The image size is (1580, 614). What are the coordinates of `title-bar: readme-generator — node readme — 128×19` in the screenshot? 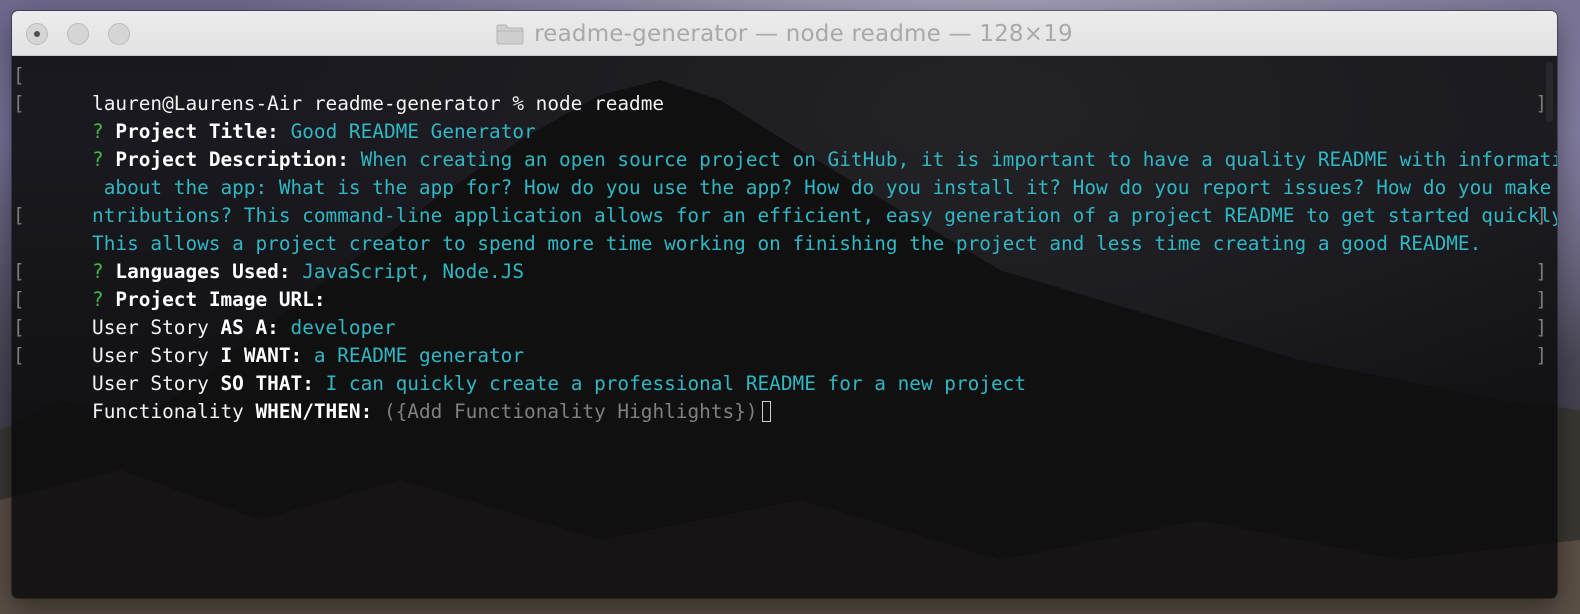 It's located at (784, 33).